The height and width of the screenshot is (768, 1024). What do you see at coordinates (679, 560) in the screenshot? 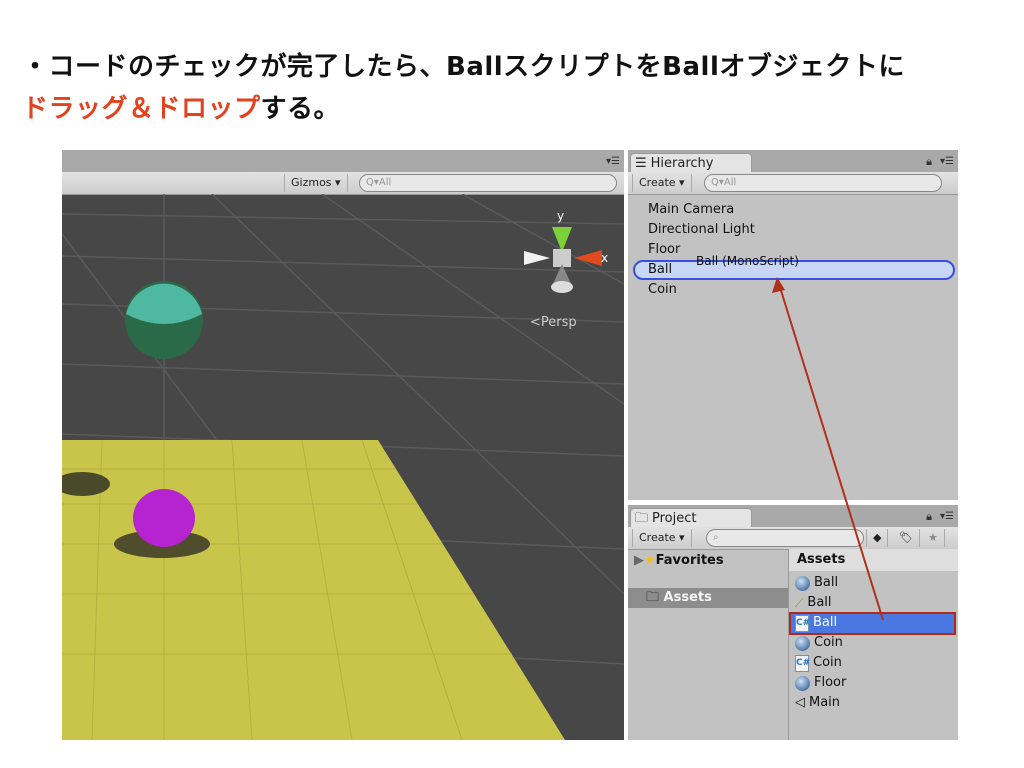
I see `favorites-item: ▶★Favorites` at bounding box center [679, 560].